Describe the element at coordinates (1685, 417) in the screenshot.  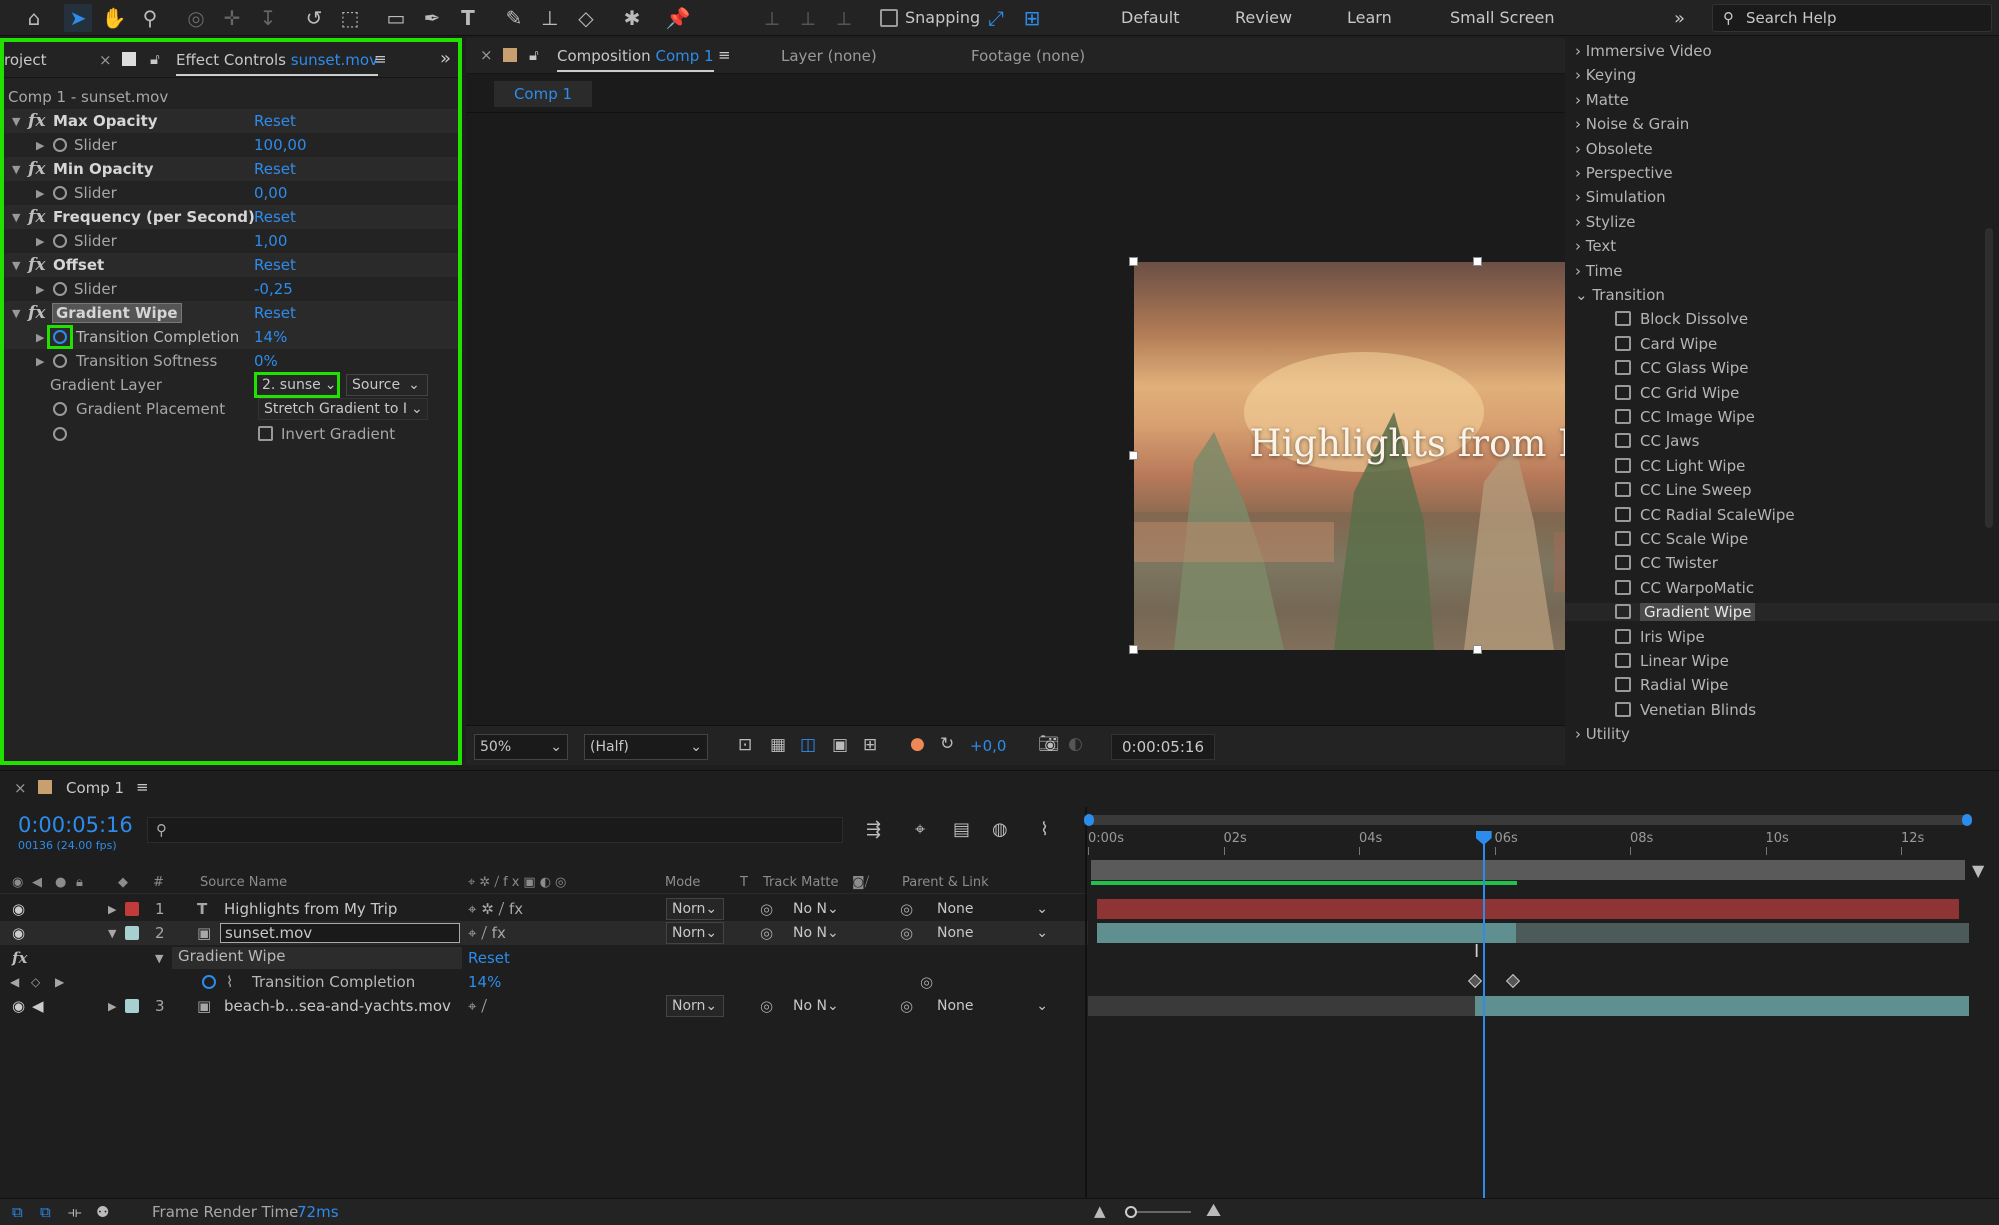
I see `effect-item: CC Image Wipe` at that location.